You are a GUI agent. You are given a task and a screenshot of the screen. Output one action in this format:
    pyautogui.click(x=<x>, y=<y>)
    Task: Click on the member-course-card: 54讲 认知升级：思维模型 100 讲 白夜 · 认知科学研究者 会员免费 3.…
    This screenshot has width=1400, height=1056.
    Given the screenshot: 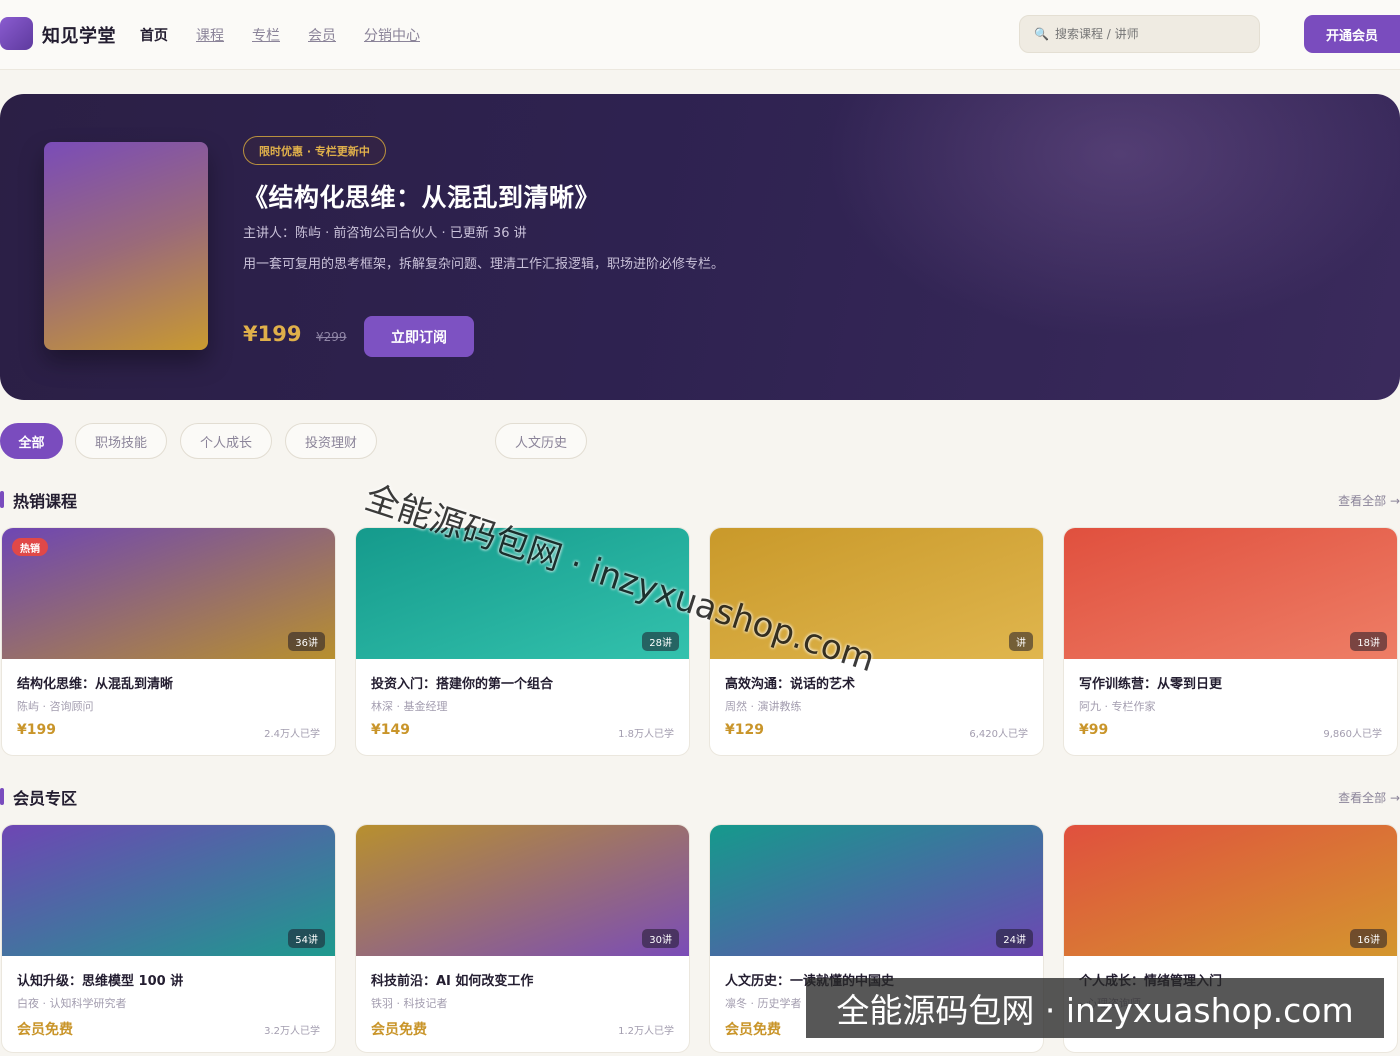 What is the action you would take?
    pyautogui.click(x=168, y=938)
    